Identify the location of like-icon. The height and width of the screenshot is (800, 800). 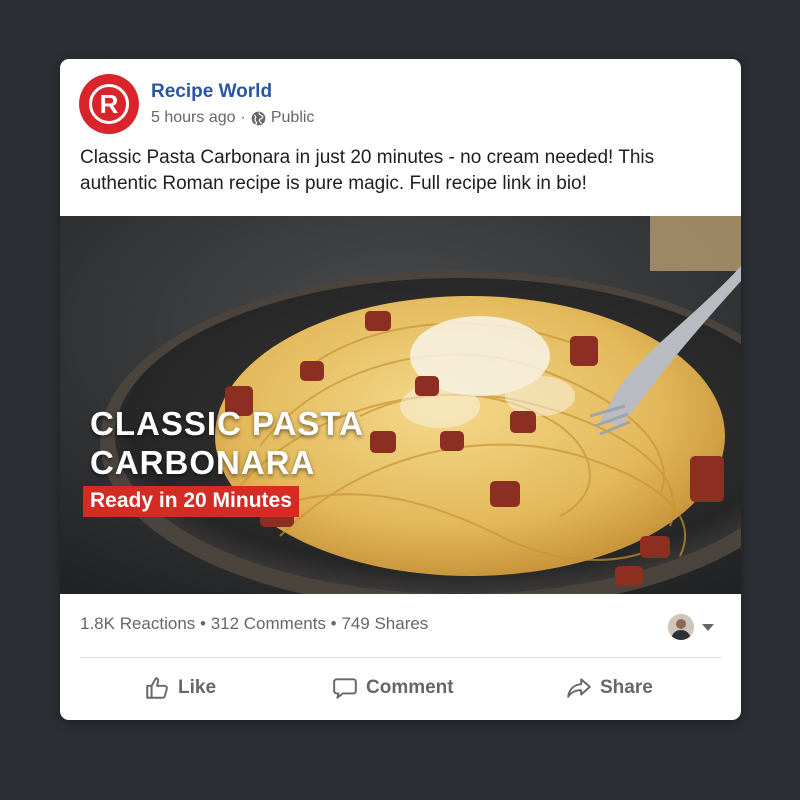
(157, 688).